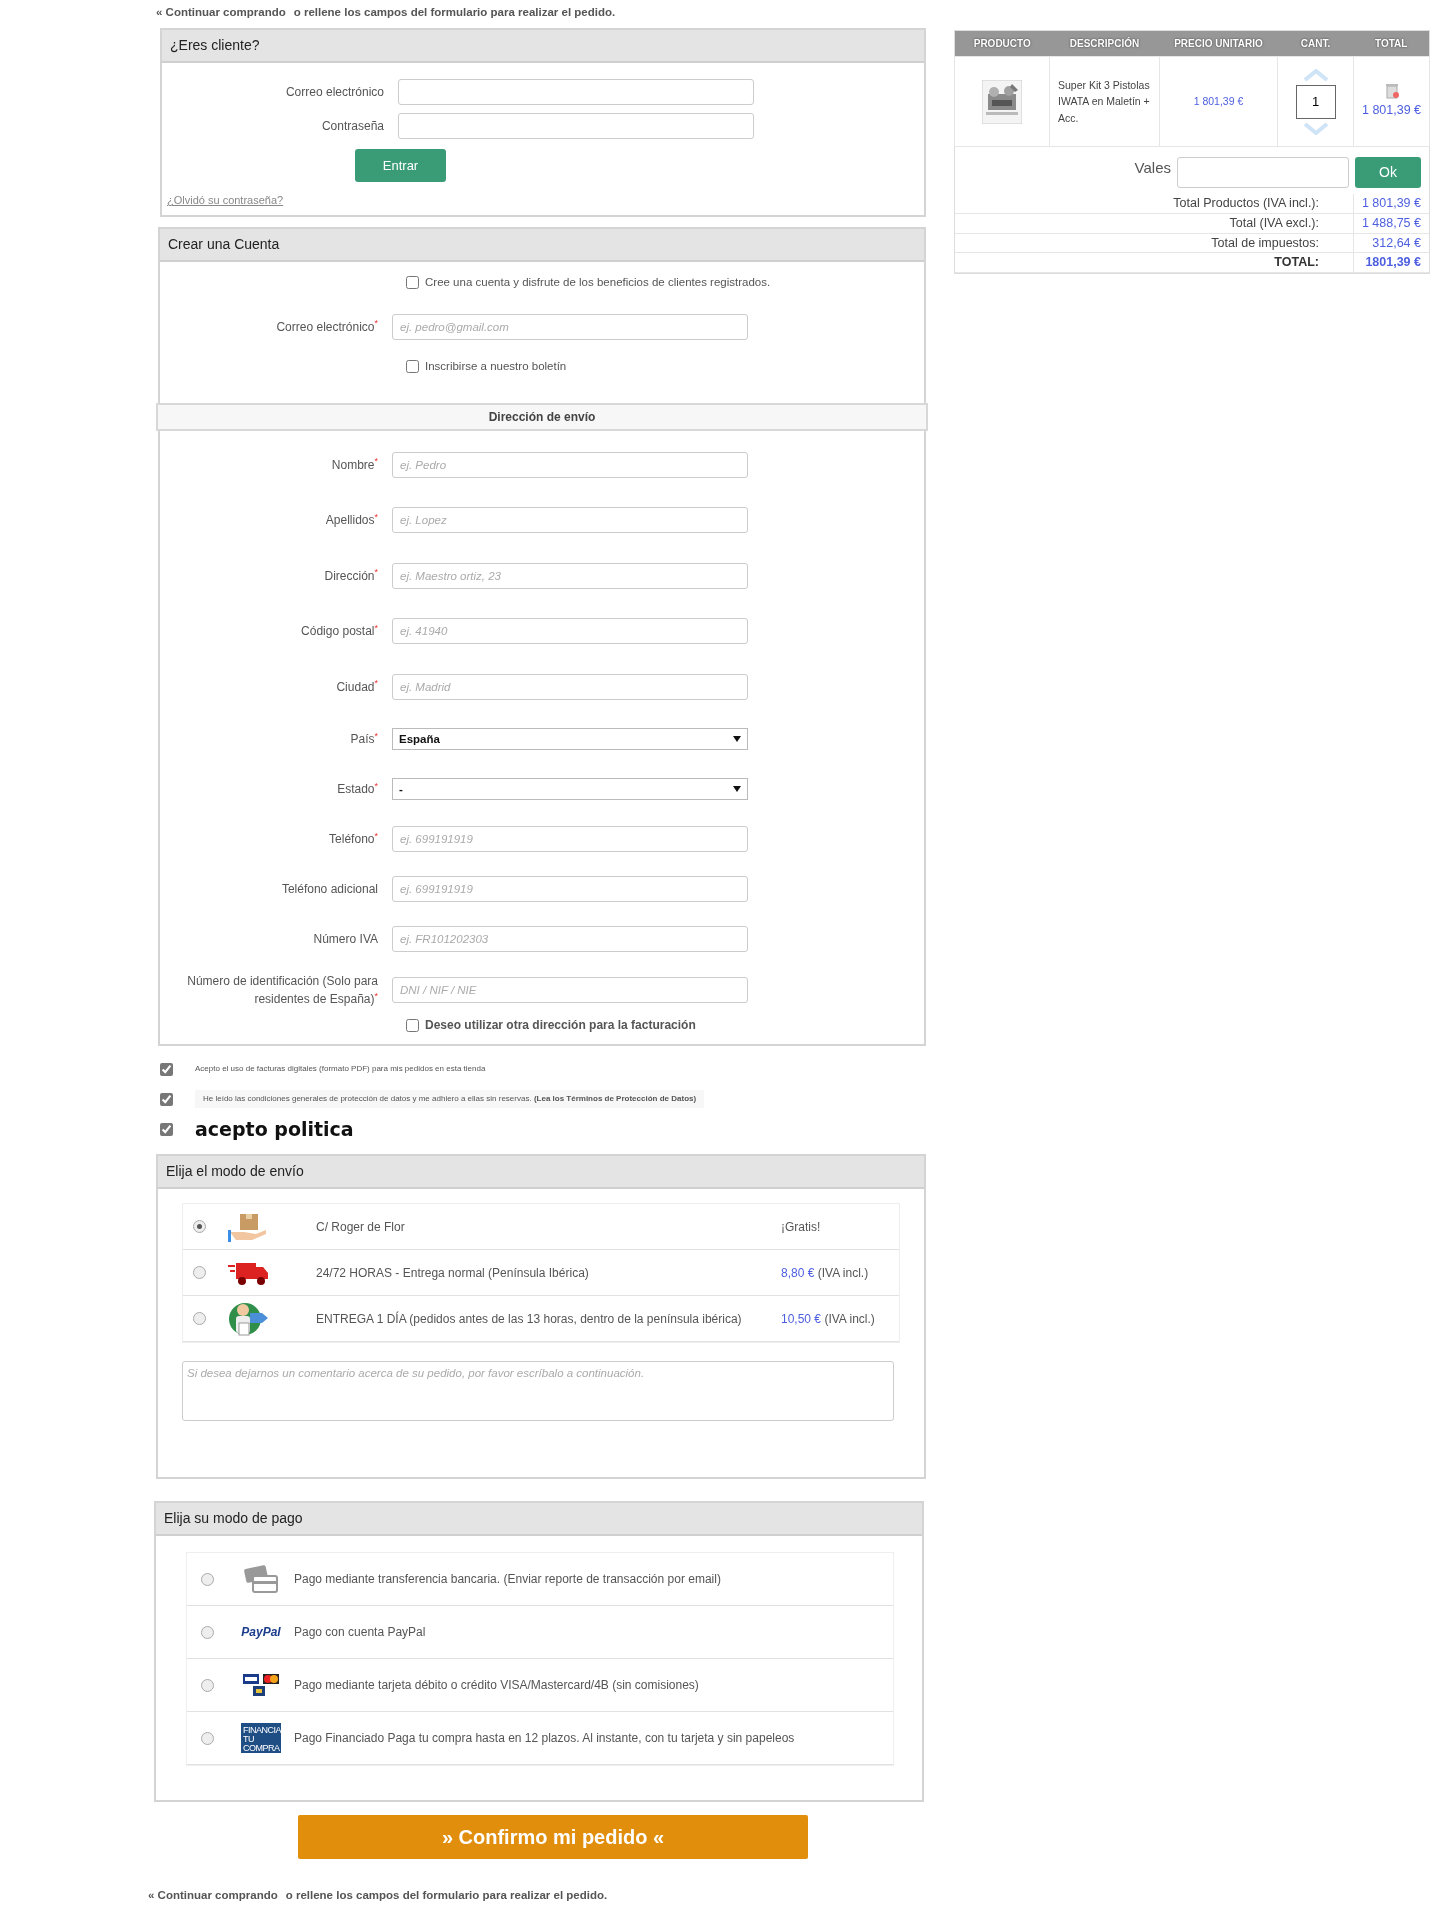  Describe the element at coordinates (340, 1069) in the screenshot. I see `legal-text: Acepto el uso de facturas digitales (formato PDF) para mis pedidos en esta tienda` at that location.